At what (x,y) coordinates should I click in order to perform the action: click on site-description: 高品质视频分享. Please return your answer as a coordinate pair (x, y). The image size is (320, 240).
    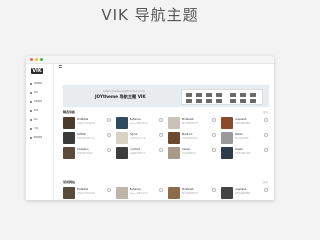
    Looking at the image, I should click on (189, 154).